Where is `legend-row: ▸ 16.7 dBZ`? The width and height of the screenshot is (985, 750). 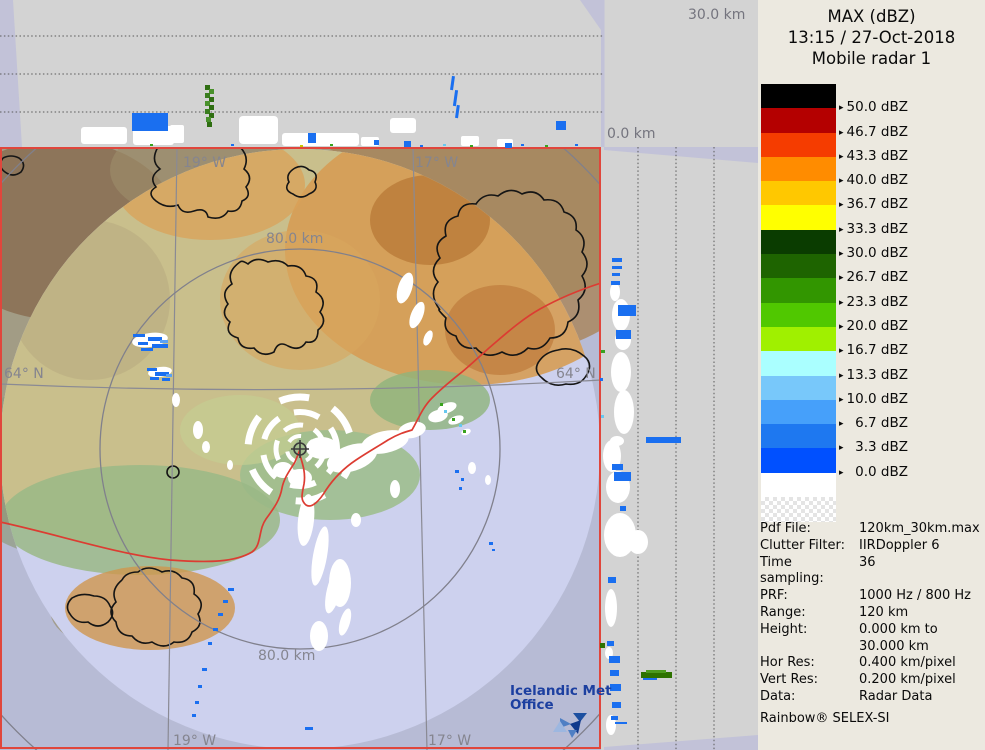
legend-row: ▸ 16.7 dBZ is located at coordinates (834, 342).